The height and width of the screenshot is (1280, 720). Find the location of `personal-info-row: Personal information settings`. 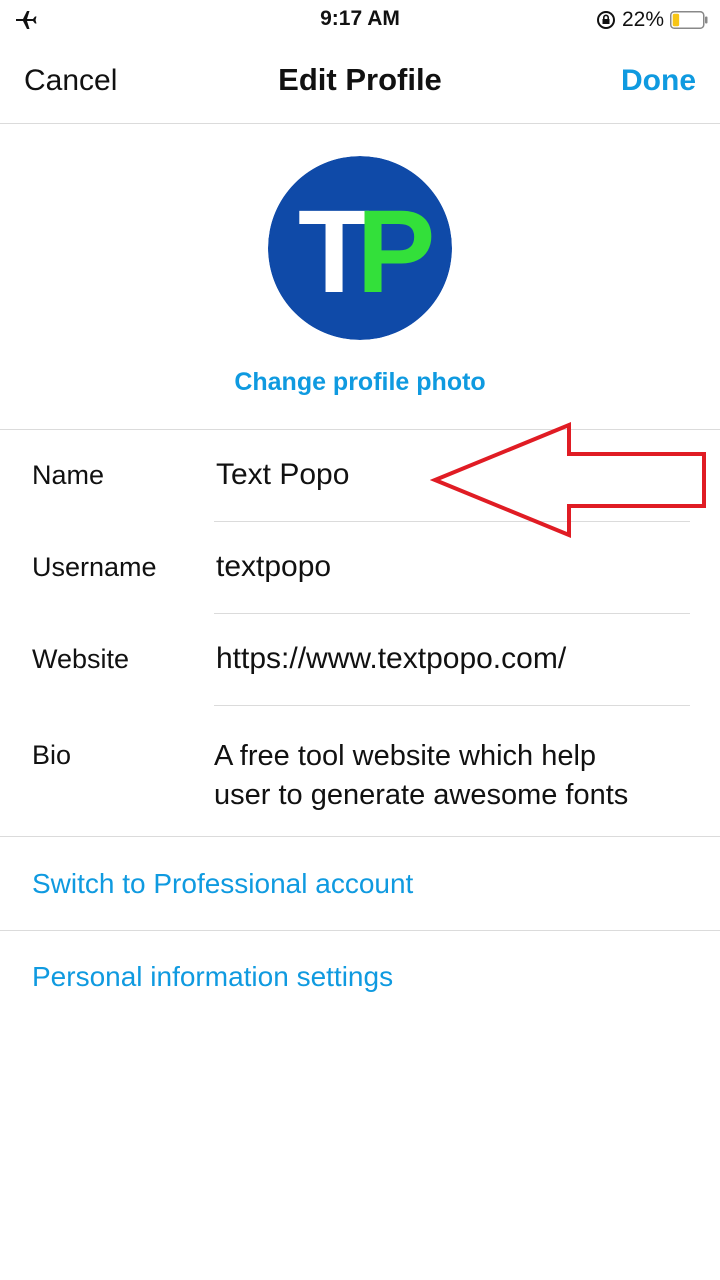

personal-info-row: Personal information settings is located at coordinates (360, 977).